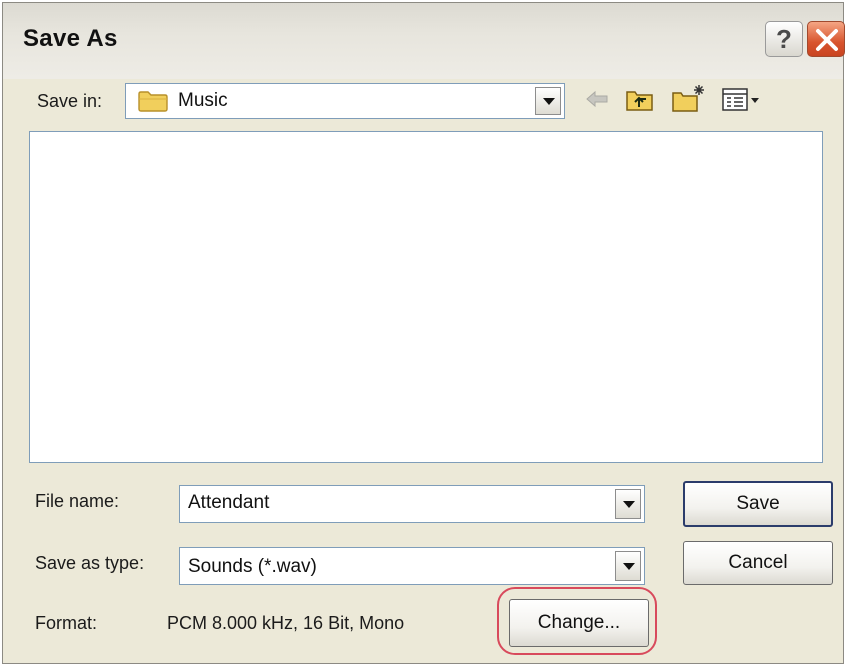 The image size is (846, 666). What do you see at coordinates (640, 100) in the screenshot?
I see `up-folder-icon` at bounding box center [640, 100].